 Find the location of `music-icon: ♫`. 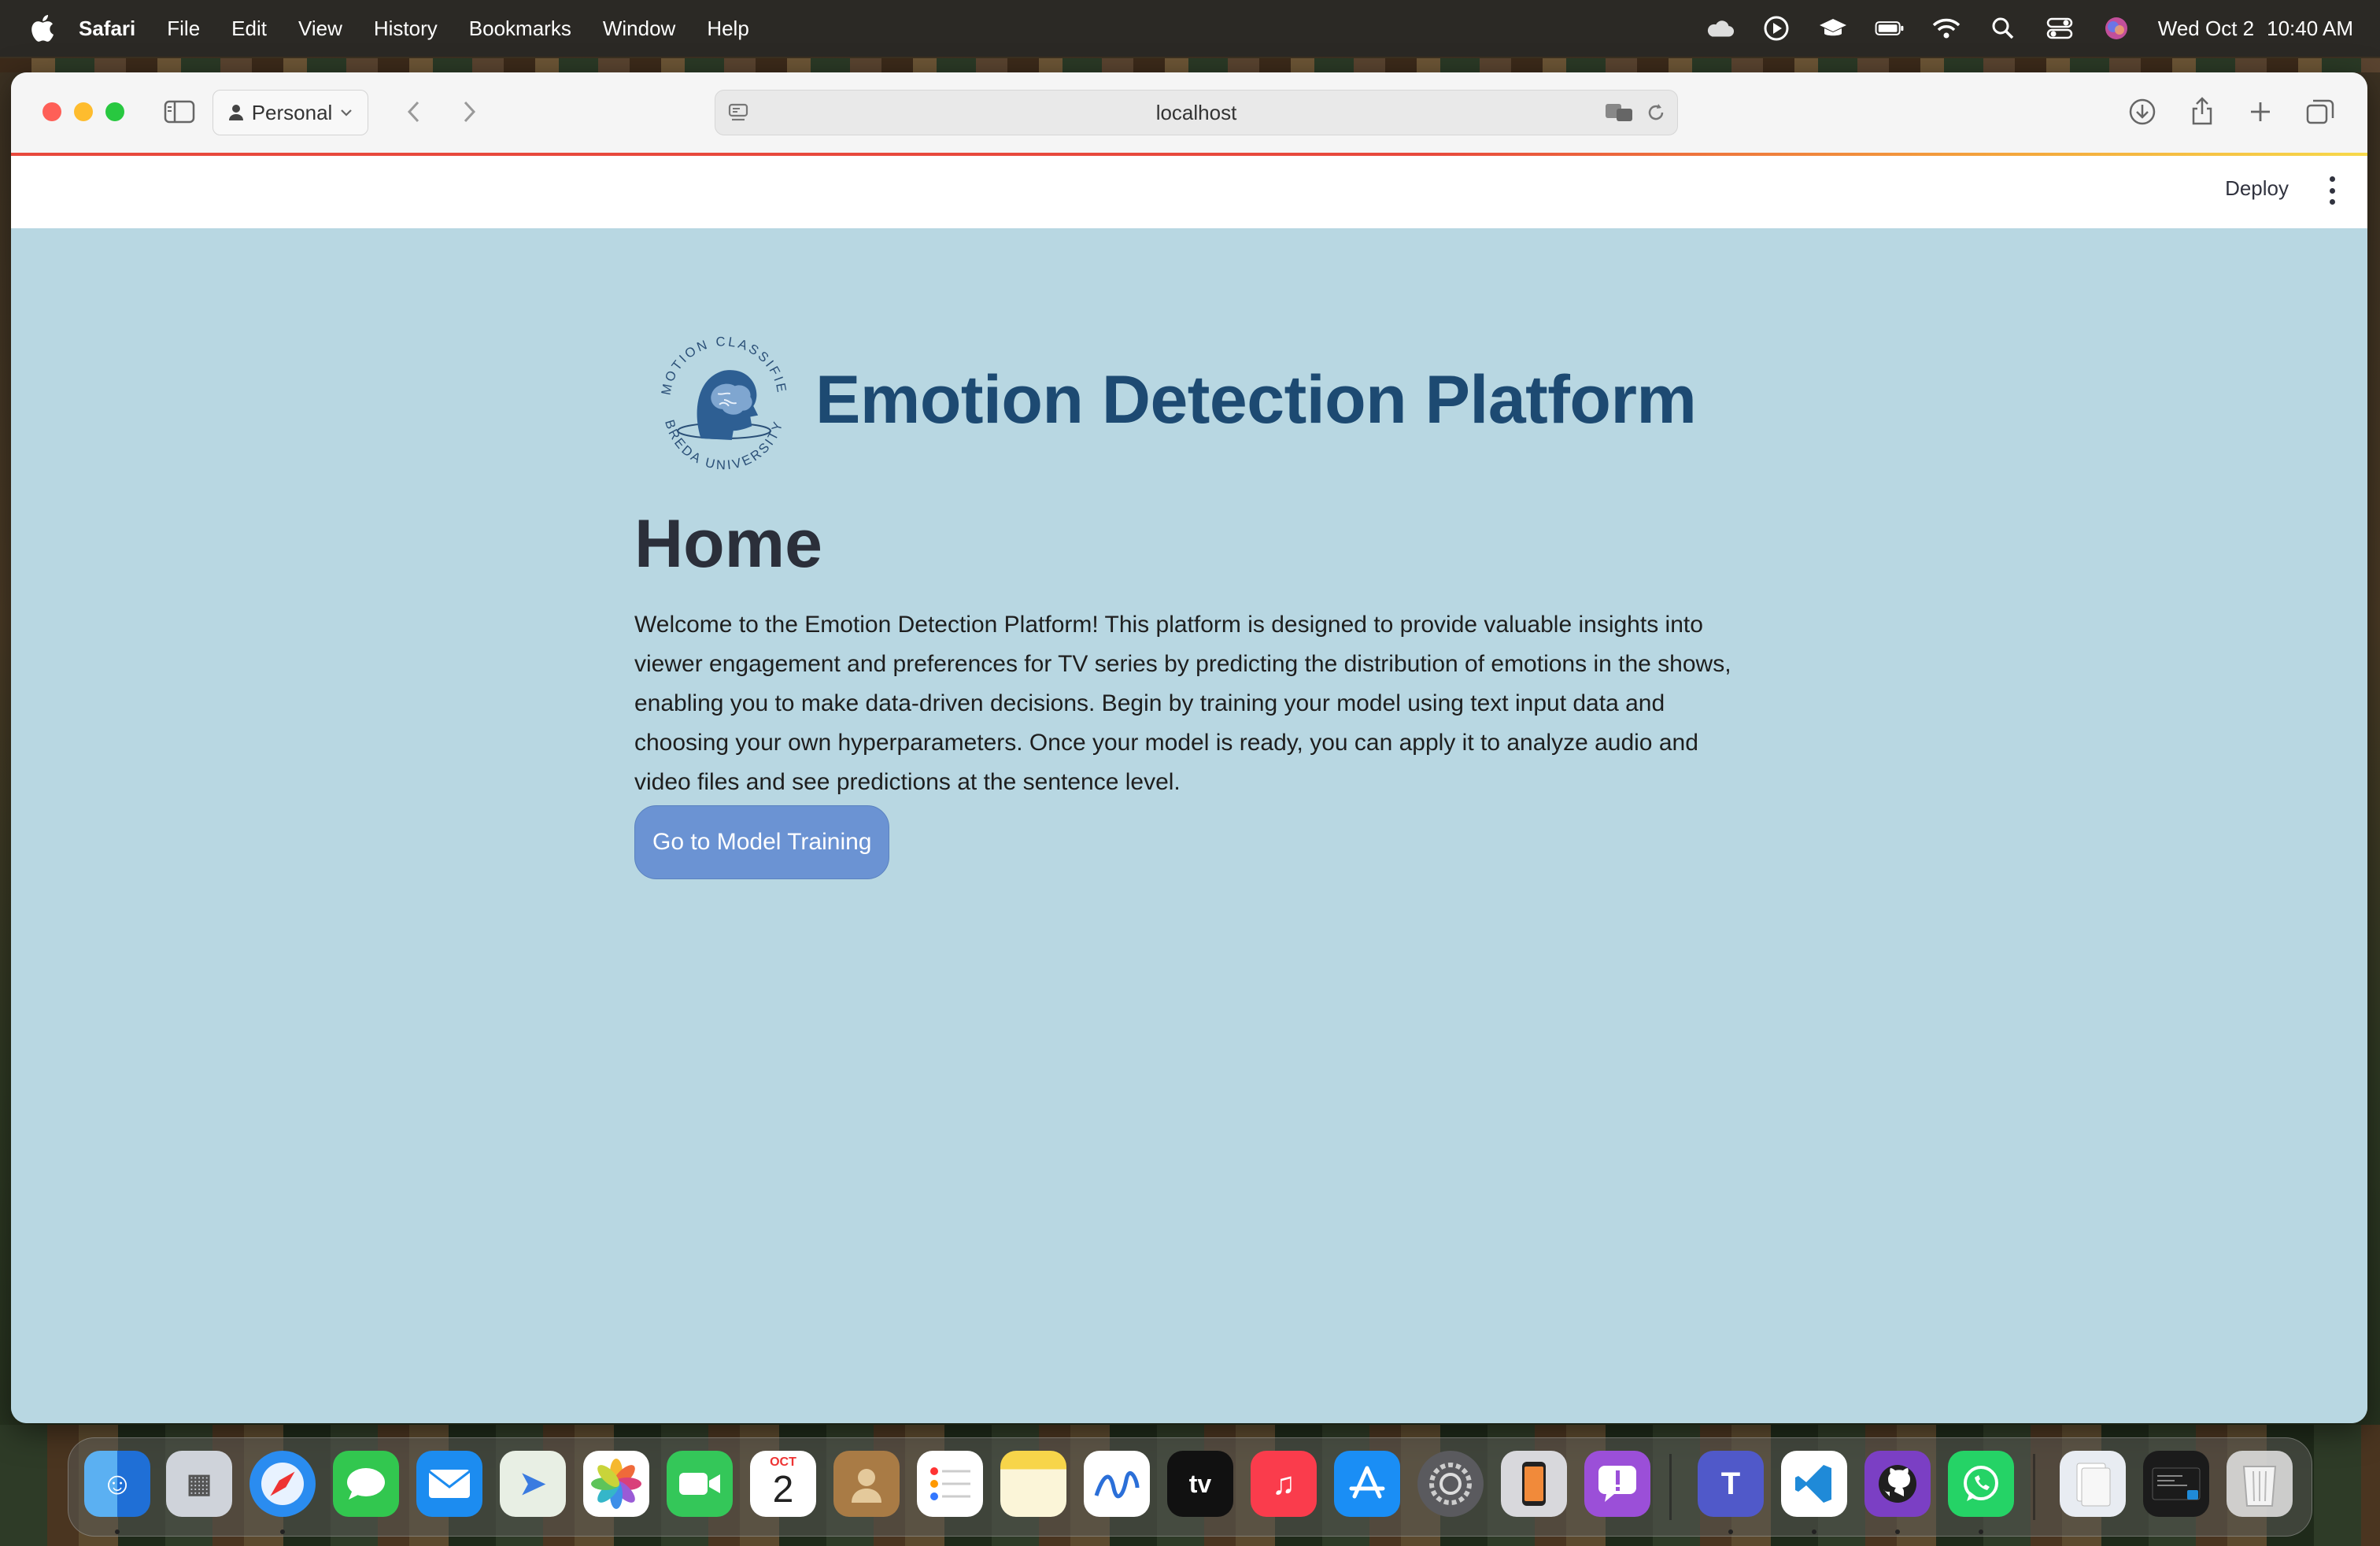

music-icon: ♫ is located at coordinates (1284, 1484).